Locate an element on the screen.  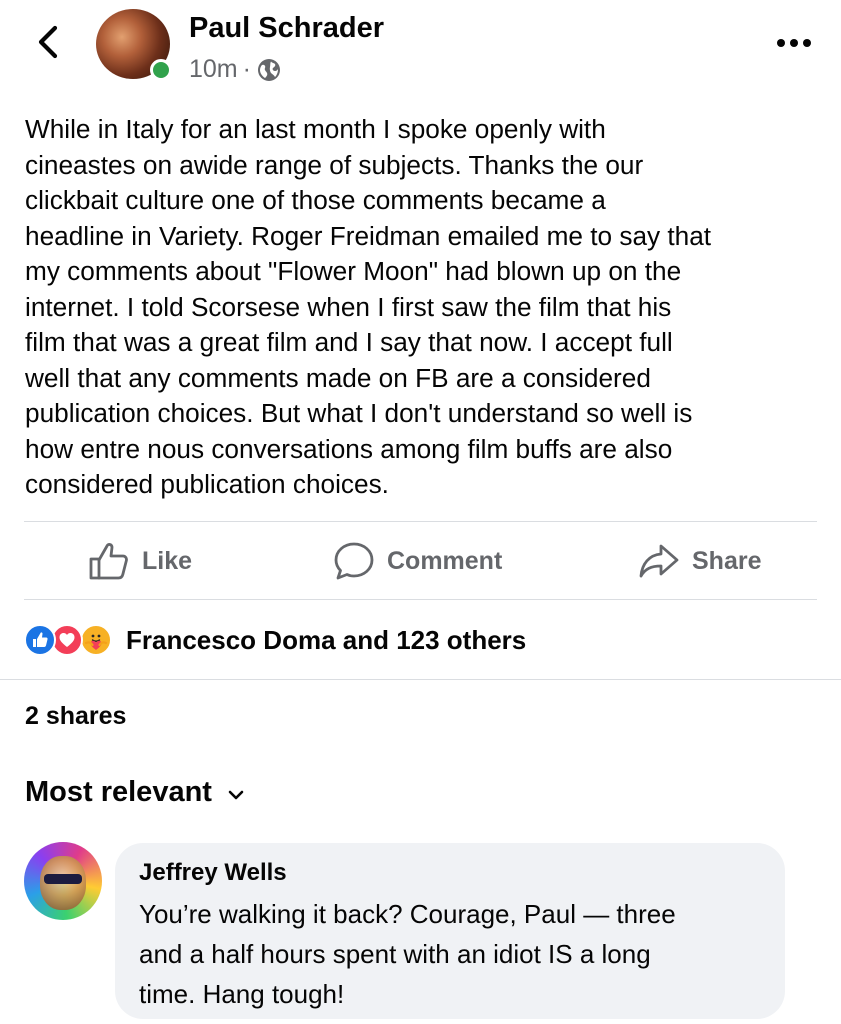
post-meta: 10m · is located at coordinates (235, 69).